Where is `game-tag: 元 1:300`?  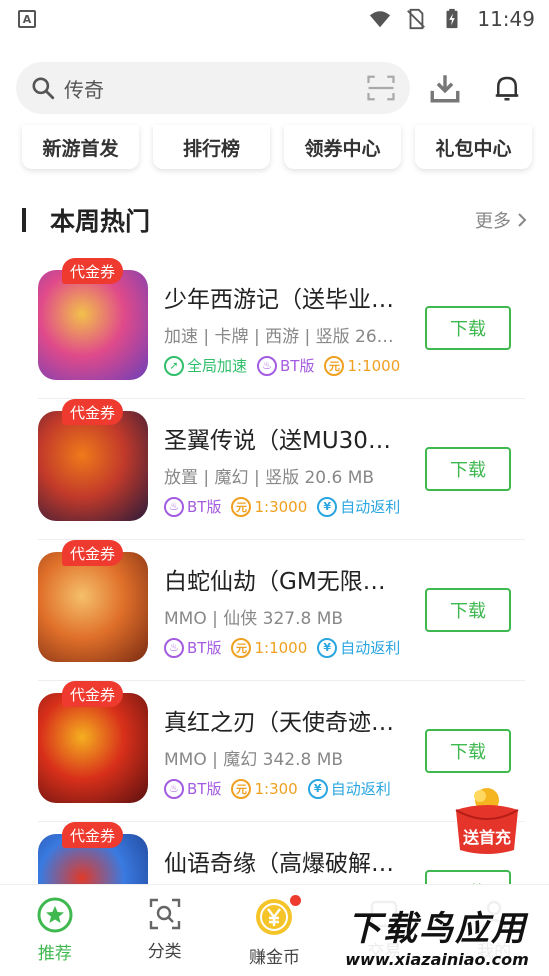 game-tag: 元 1:300 is located at coordinates (264, 788).